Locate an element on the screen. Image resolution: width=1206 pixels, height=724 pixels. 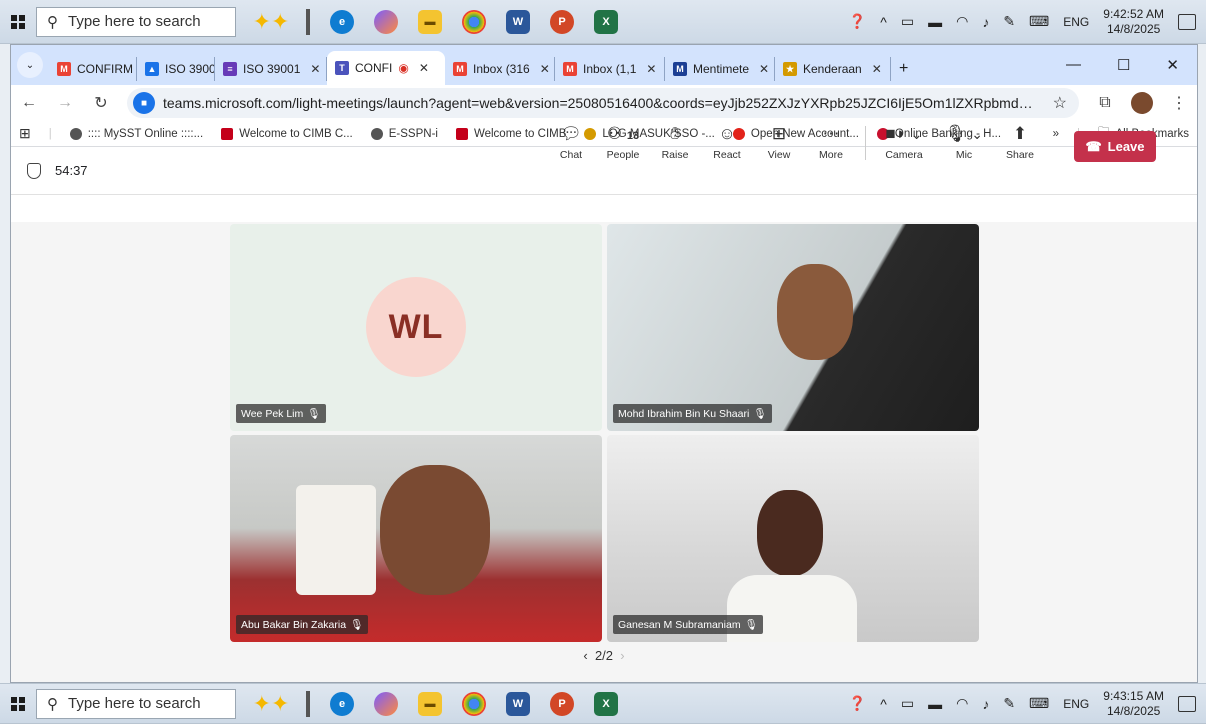
participant-tile: Ganesan M Subramaniam 🎙 is located at coordinates (793, 538).